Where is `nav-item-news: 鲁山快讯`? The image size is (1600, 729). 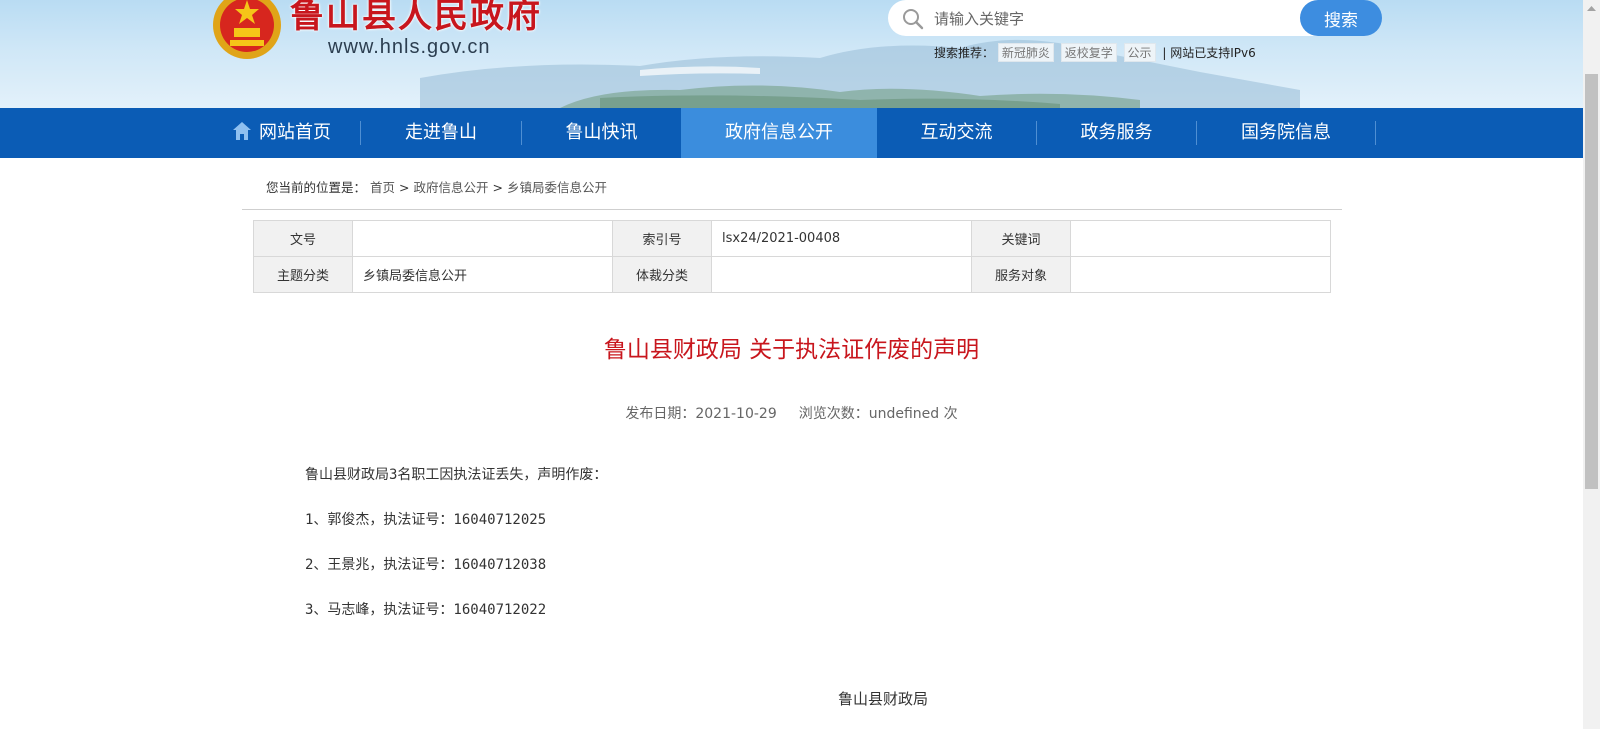
nav-item-news: 鲁山快讯 is located at coordinates (601, 133).